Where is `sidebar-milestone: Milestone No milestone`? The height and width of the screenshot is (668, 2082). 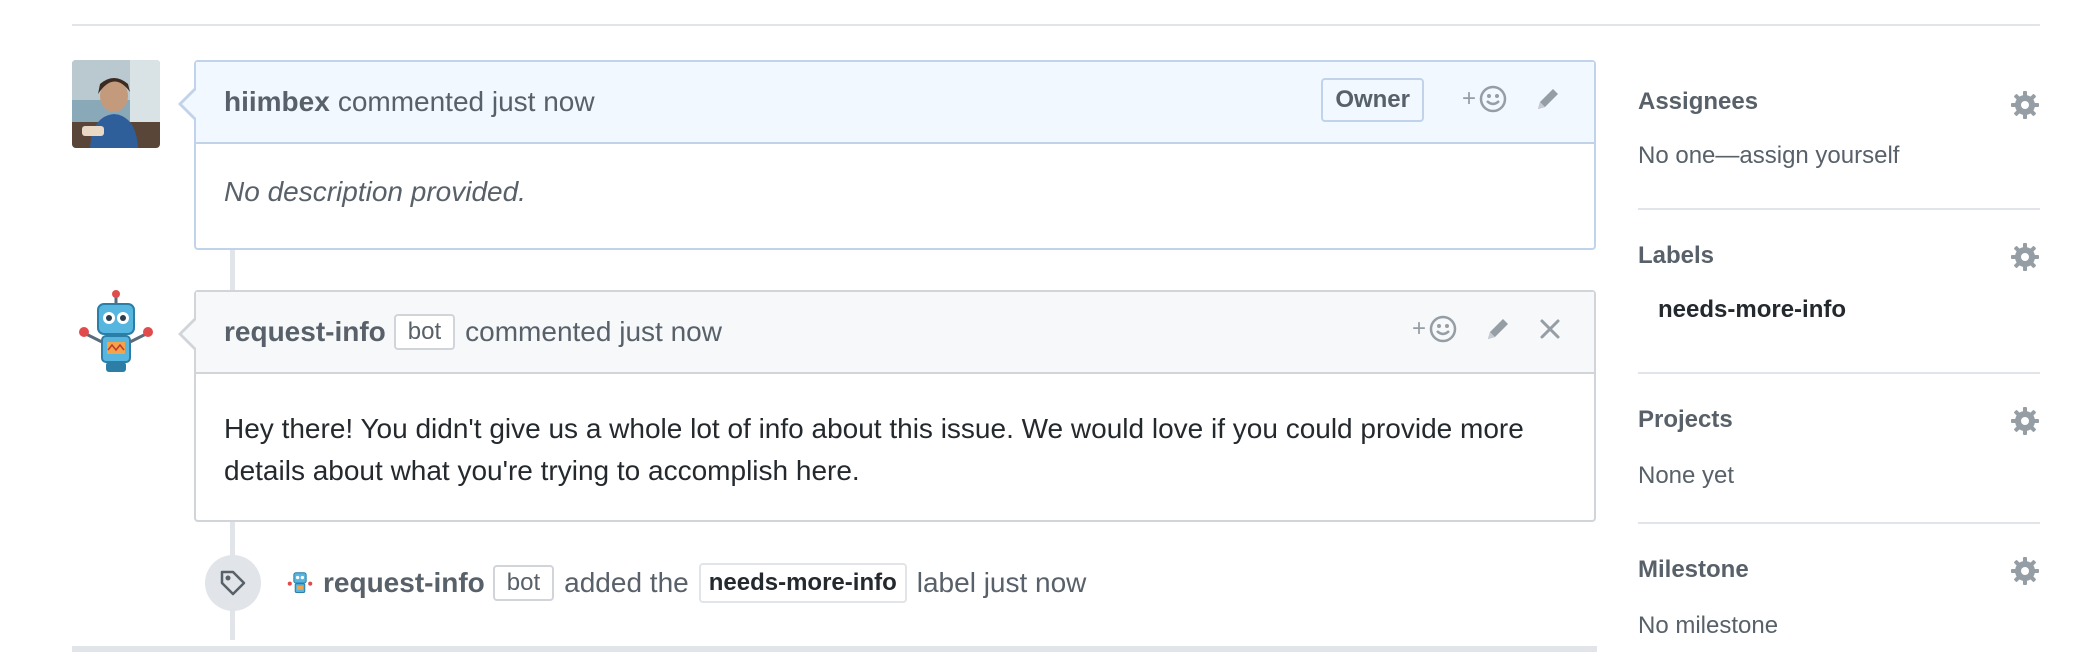
sidebar-milestone: Milestone No milestone is located at coordinates (1839, 589).